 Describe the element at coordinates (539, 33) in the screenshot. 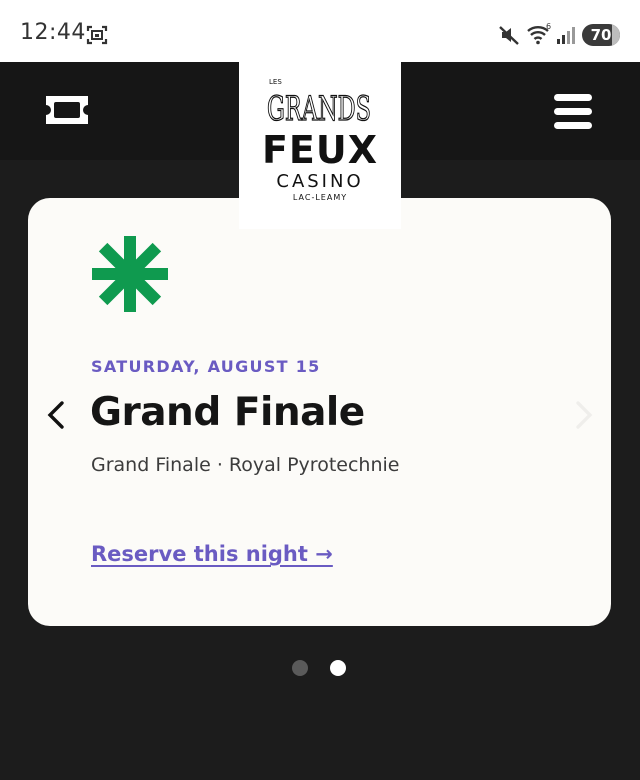

I see `wifi-icon: 6` at that location.